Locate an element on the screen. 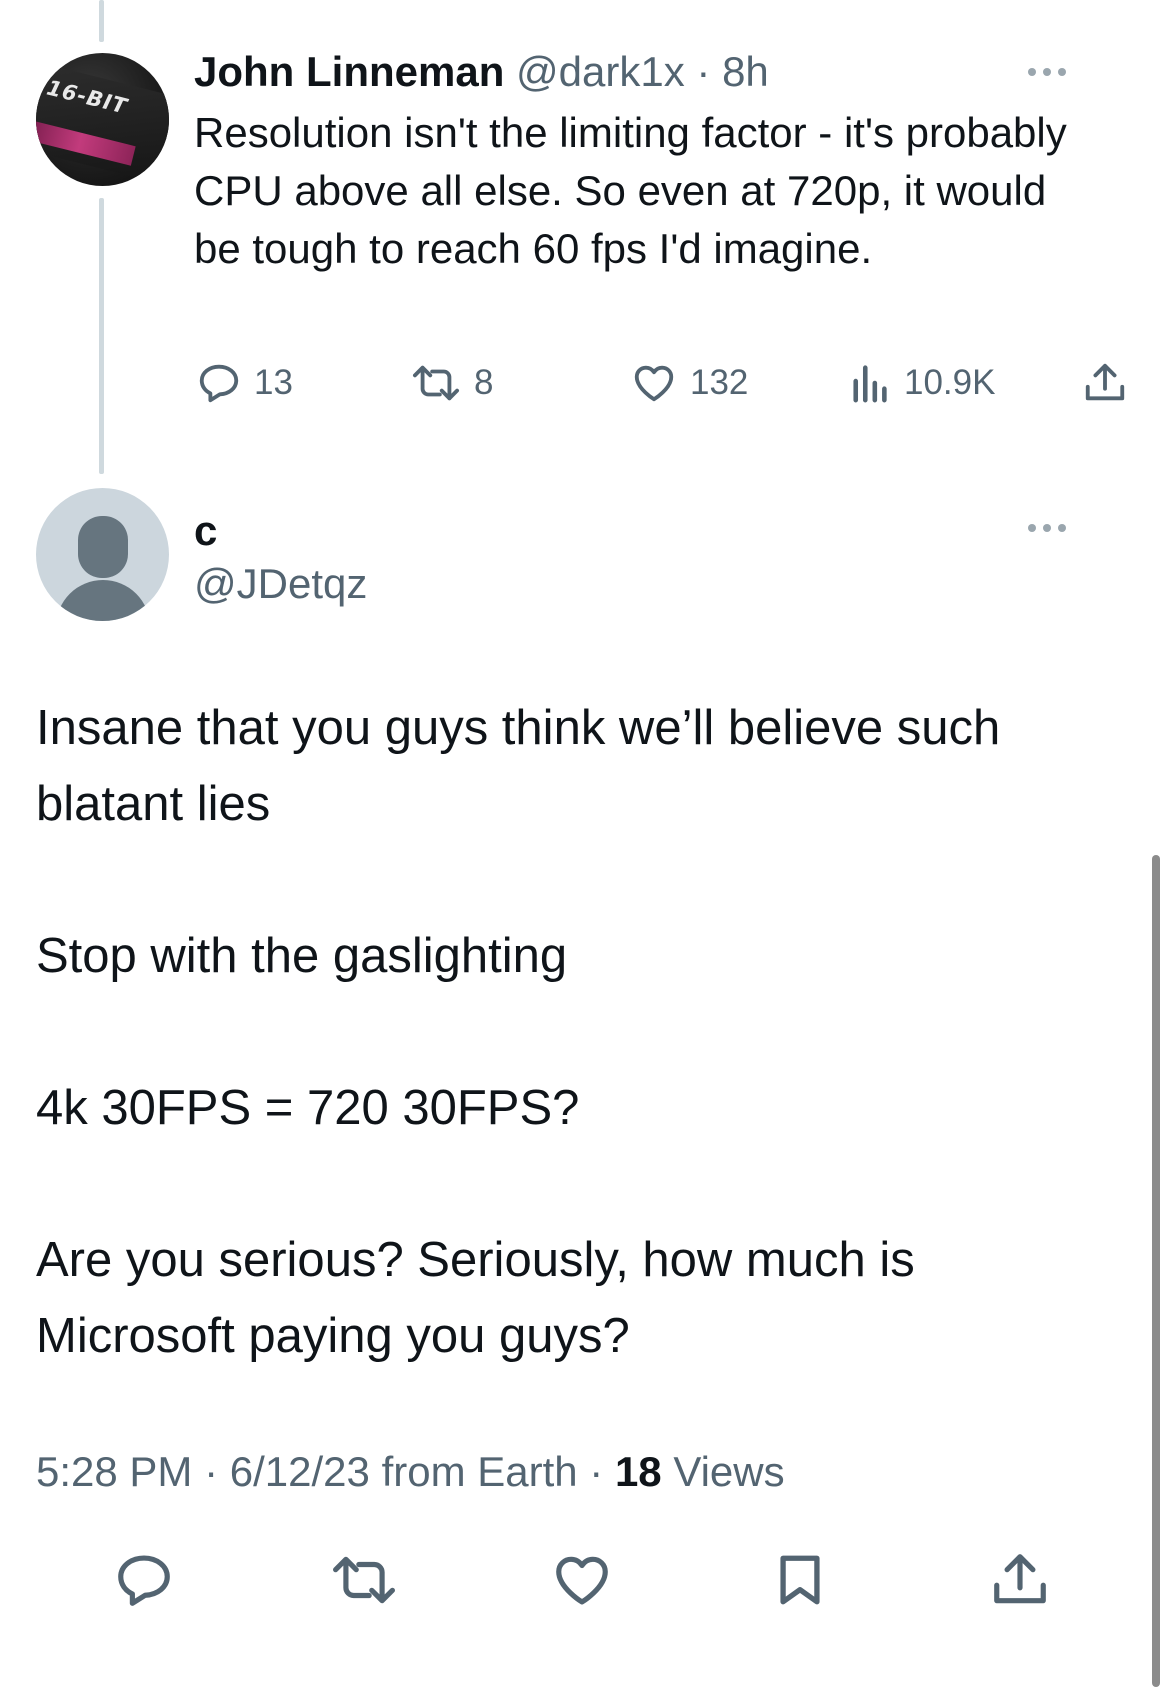  retweet-button is located at coordinates (364, 1580).